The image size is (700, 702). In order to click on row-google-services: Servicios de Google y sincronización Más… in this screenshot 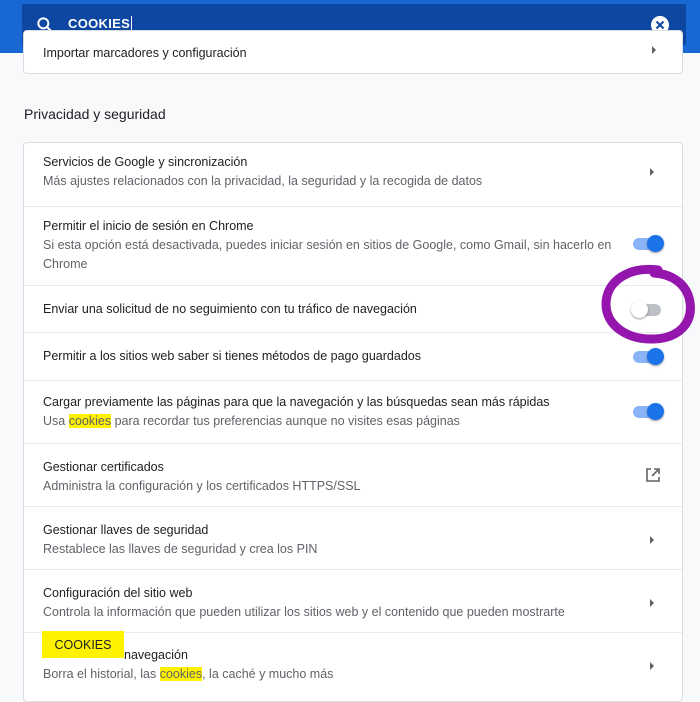, I will do `click(353, 174)`.